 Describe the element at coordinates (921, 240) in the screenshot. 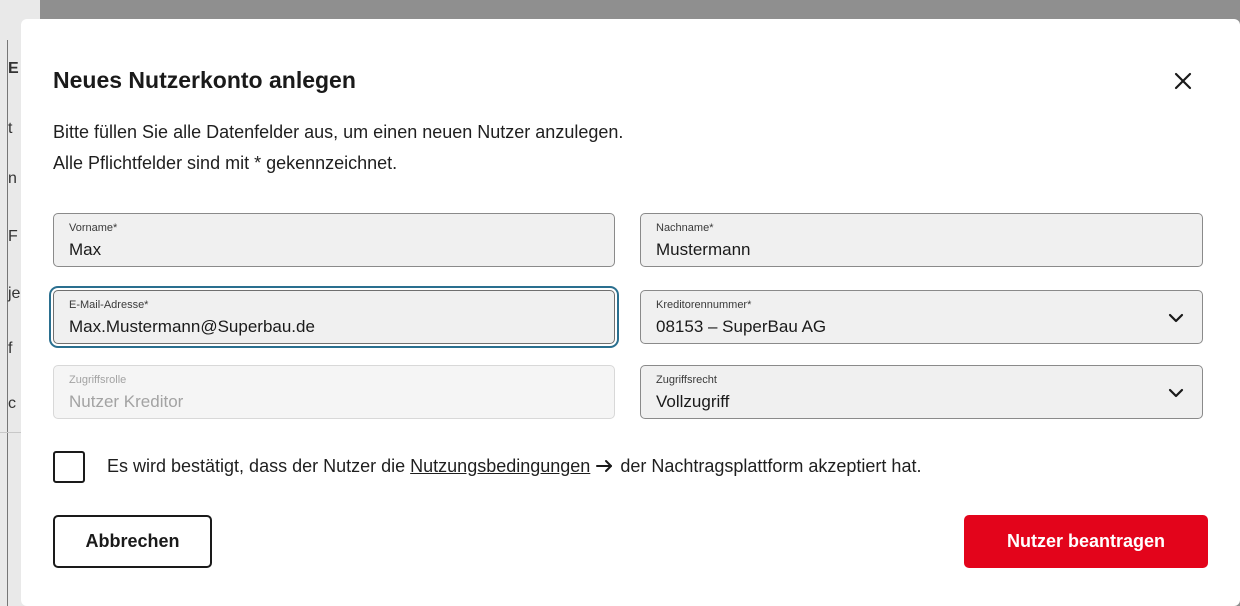

I see `last-name-field: Nachname* Mustermann` at that location.